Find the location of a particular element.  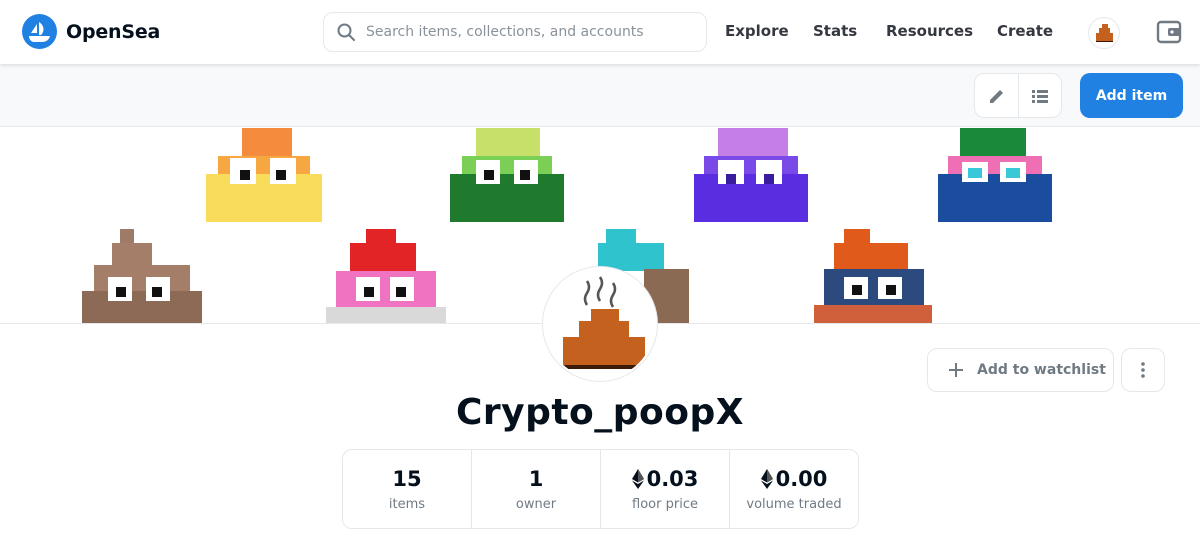

nav-link-create: Create is located at coordinates (1025, 31).